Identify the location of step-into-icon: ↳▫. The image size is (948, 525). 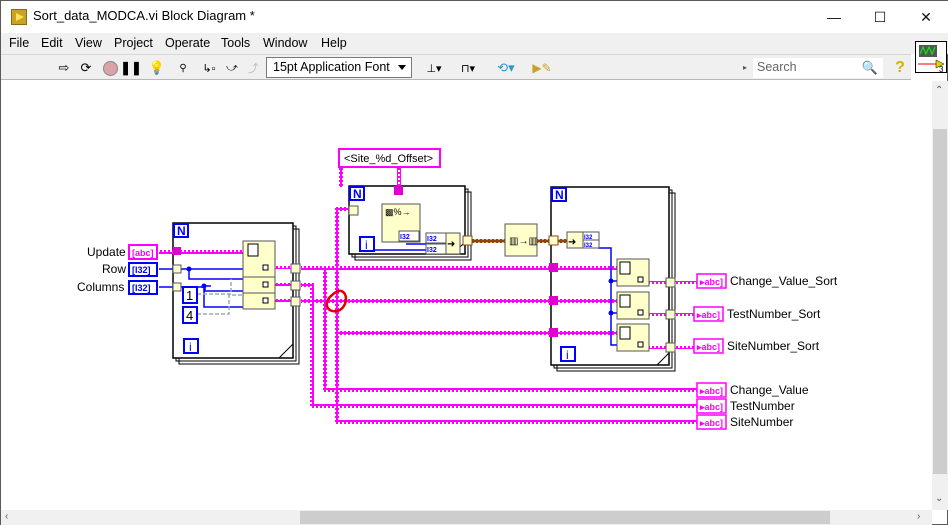
(209, 68).